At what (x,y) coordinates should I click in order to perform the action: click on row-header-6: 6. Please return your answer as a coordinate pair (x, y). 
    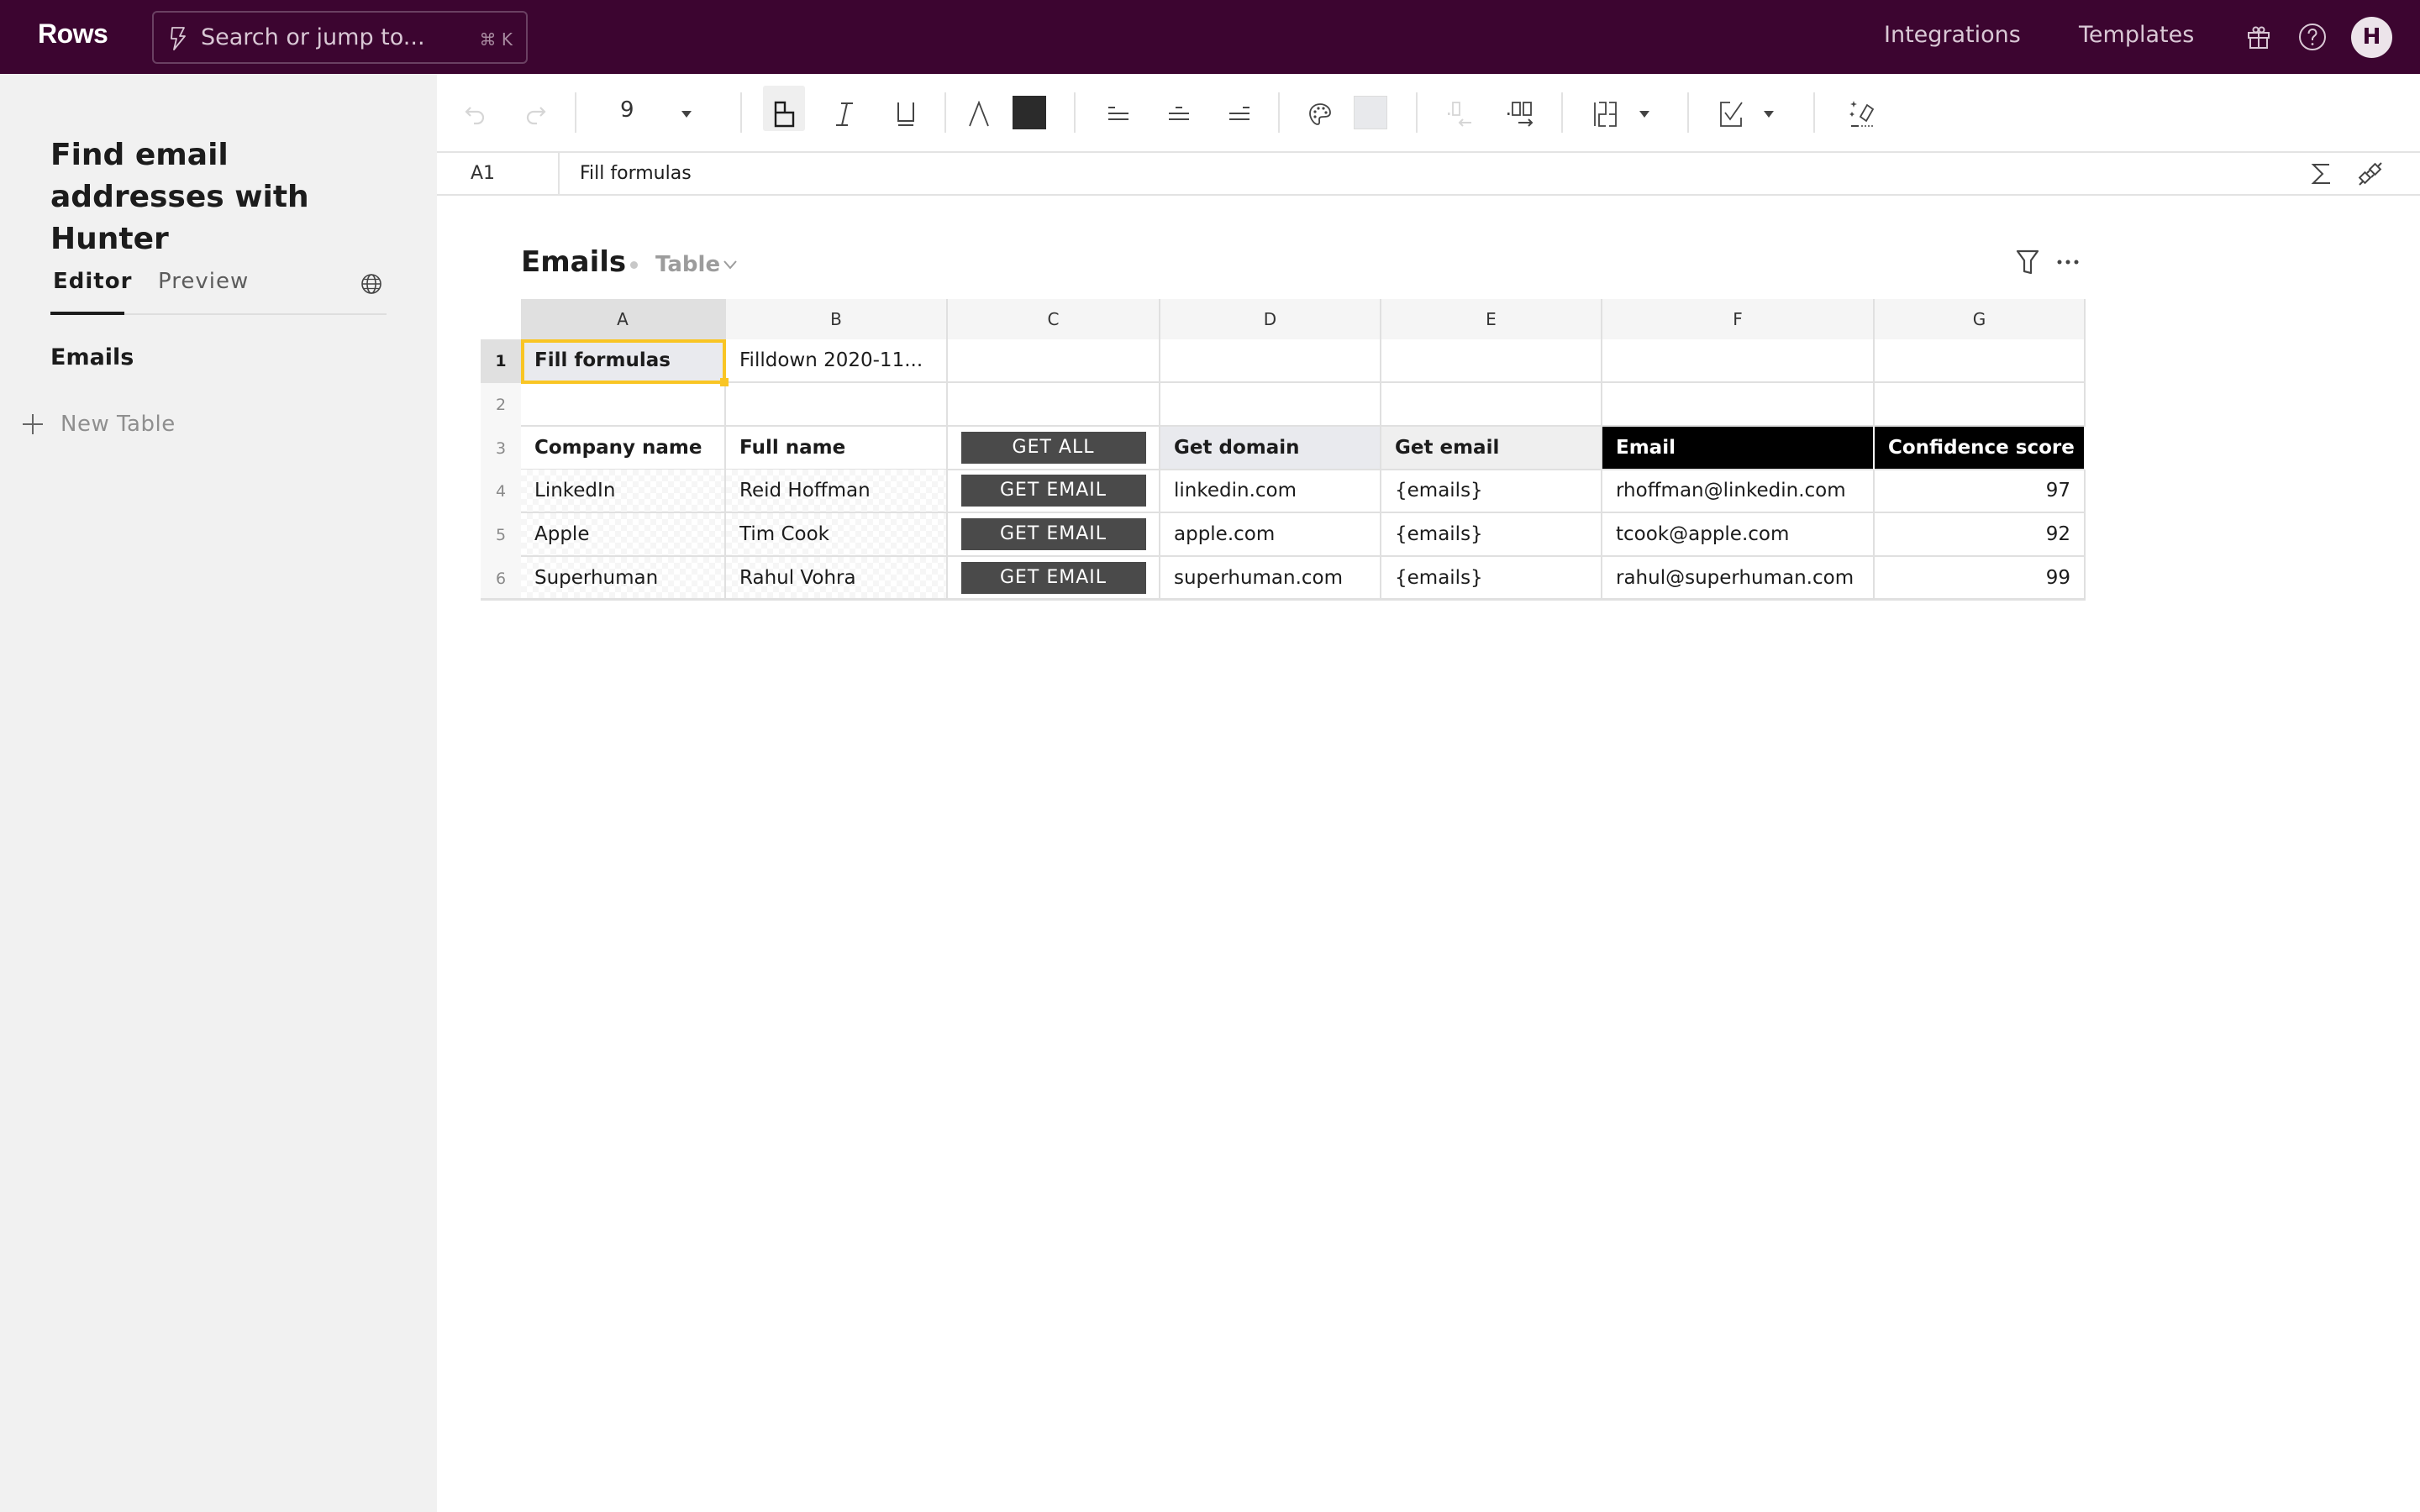
    Looking at the image, I should click on (501, 579).